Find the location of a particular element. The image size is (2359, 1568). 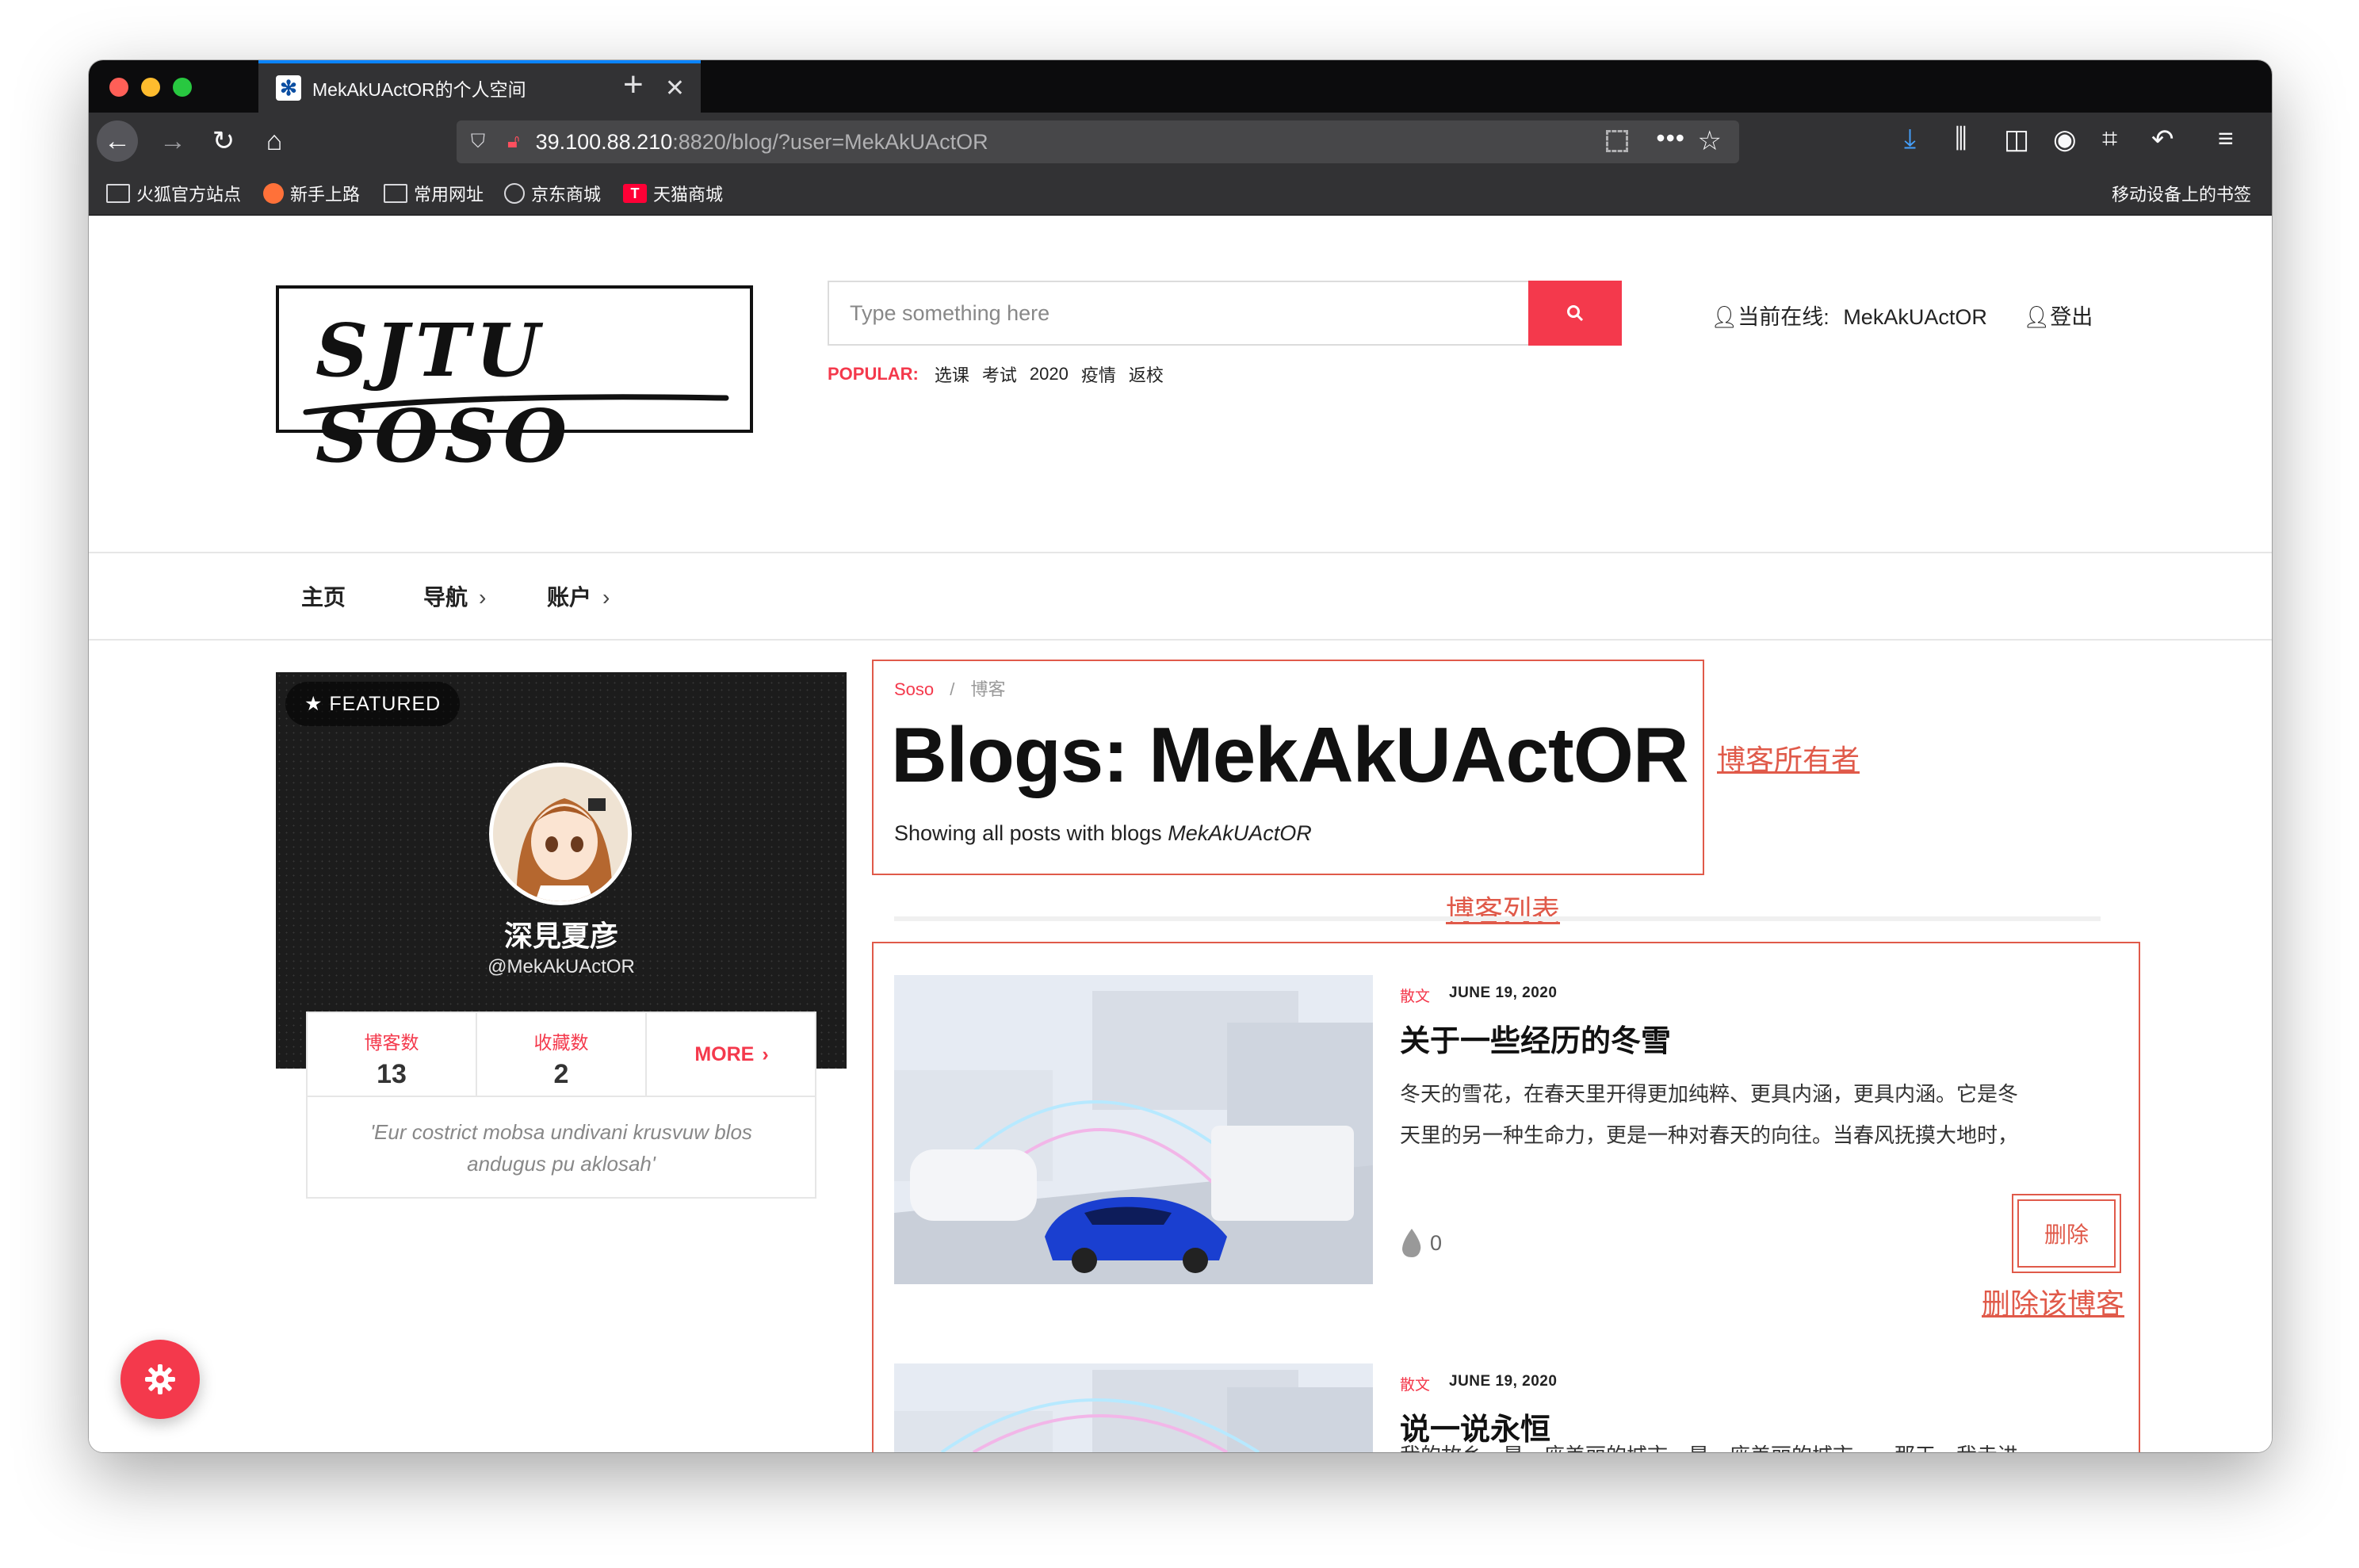

menu-home: 主页 is located at coordinates (324, 596).